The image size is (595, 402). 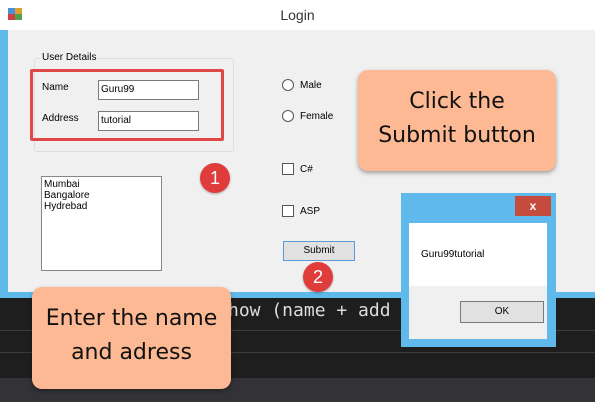 What do you see at coordinates (288, 211) in the screenshot?
I see `asp-checkbox` at bounding box center [288, 211].